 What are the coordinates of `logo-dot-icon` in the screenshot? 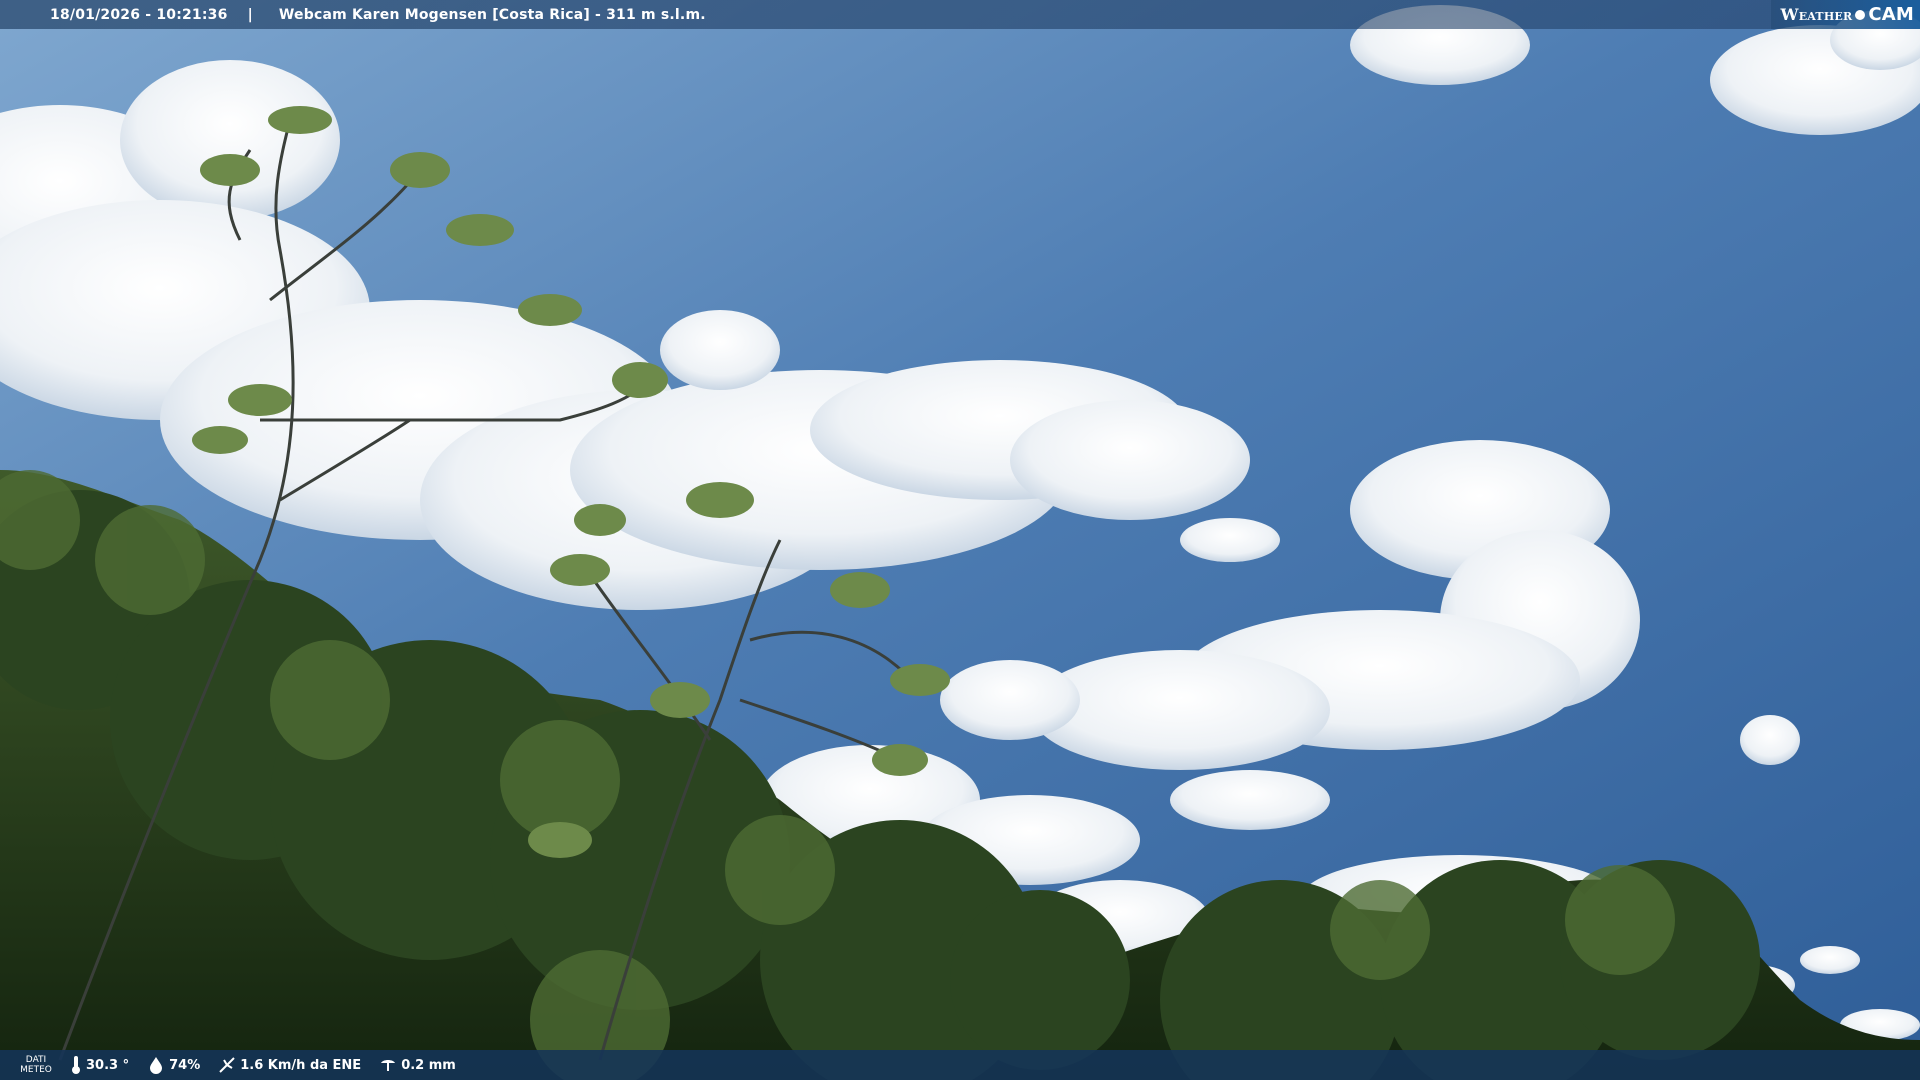 It's located at (1860, 14).